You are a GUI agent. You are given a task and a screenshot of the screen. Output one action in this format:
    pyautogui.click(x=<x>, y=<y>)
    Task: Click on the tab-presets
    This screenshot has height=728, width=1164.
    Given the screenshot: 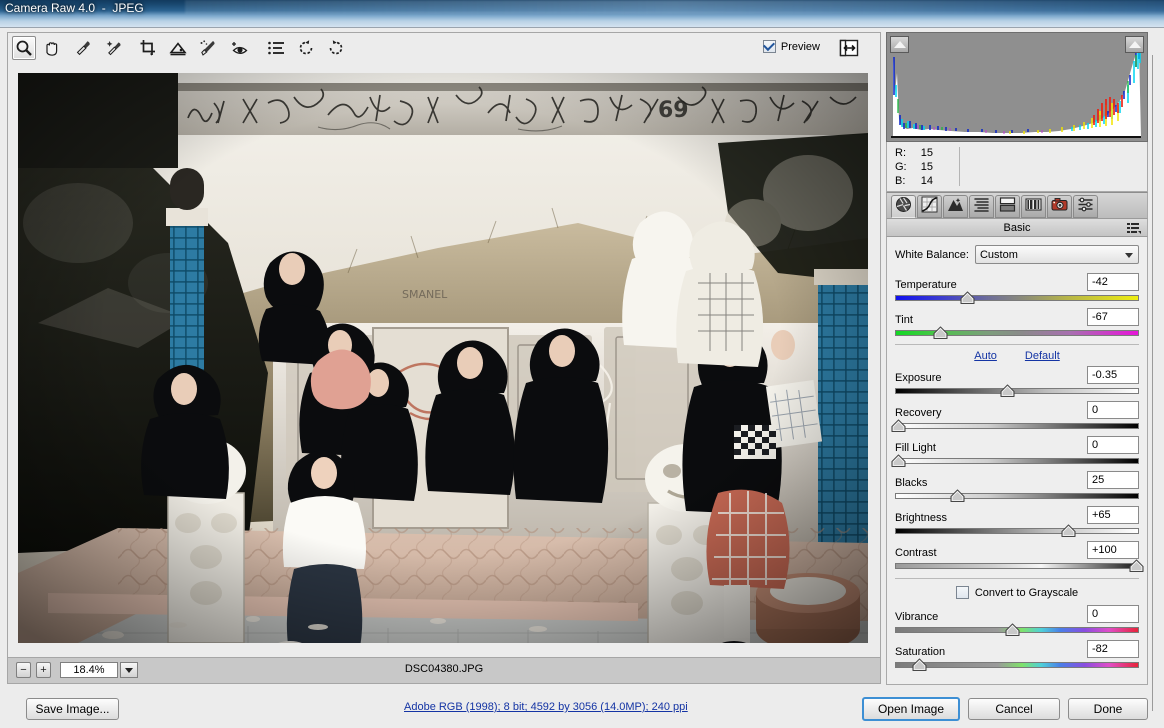 What is the action you would take?
    pyautogui.click(x=1085, y=206)
    